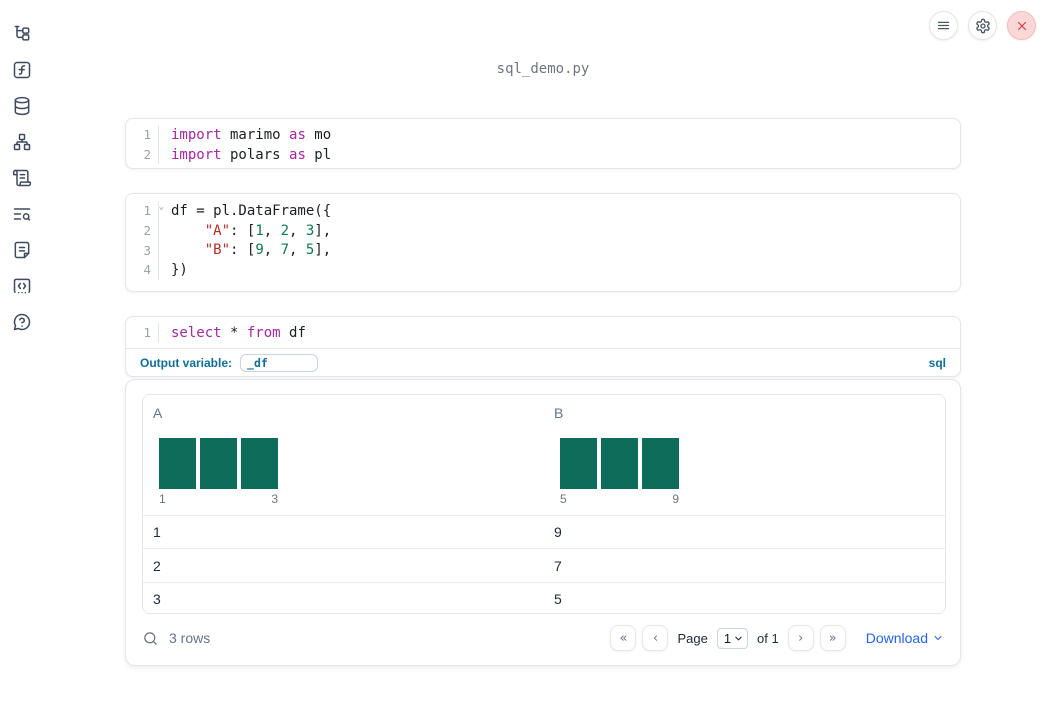 This screenshot has height=713, width=1043. I want to click on table-footer: 3 rows « ‹ Page 1 of 1 › » Download, so click(543, 638).